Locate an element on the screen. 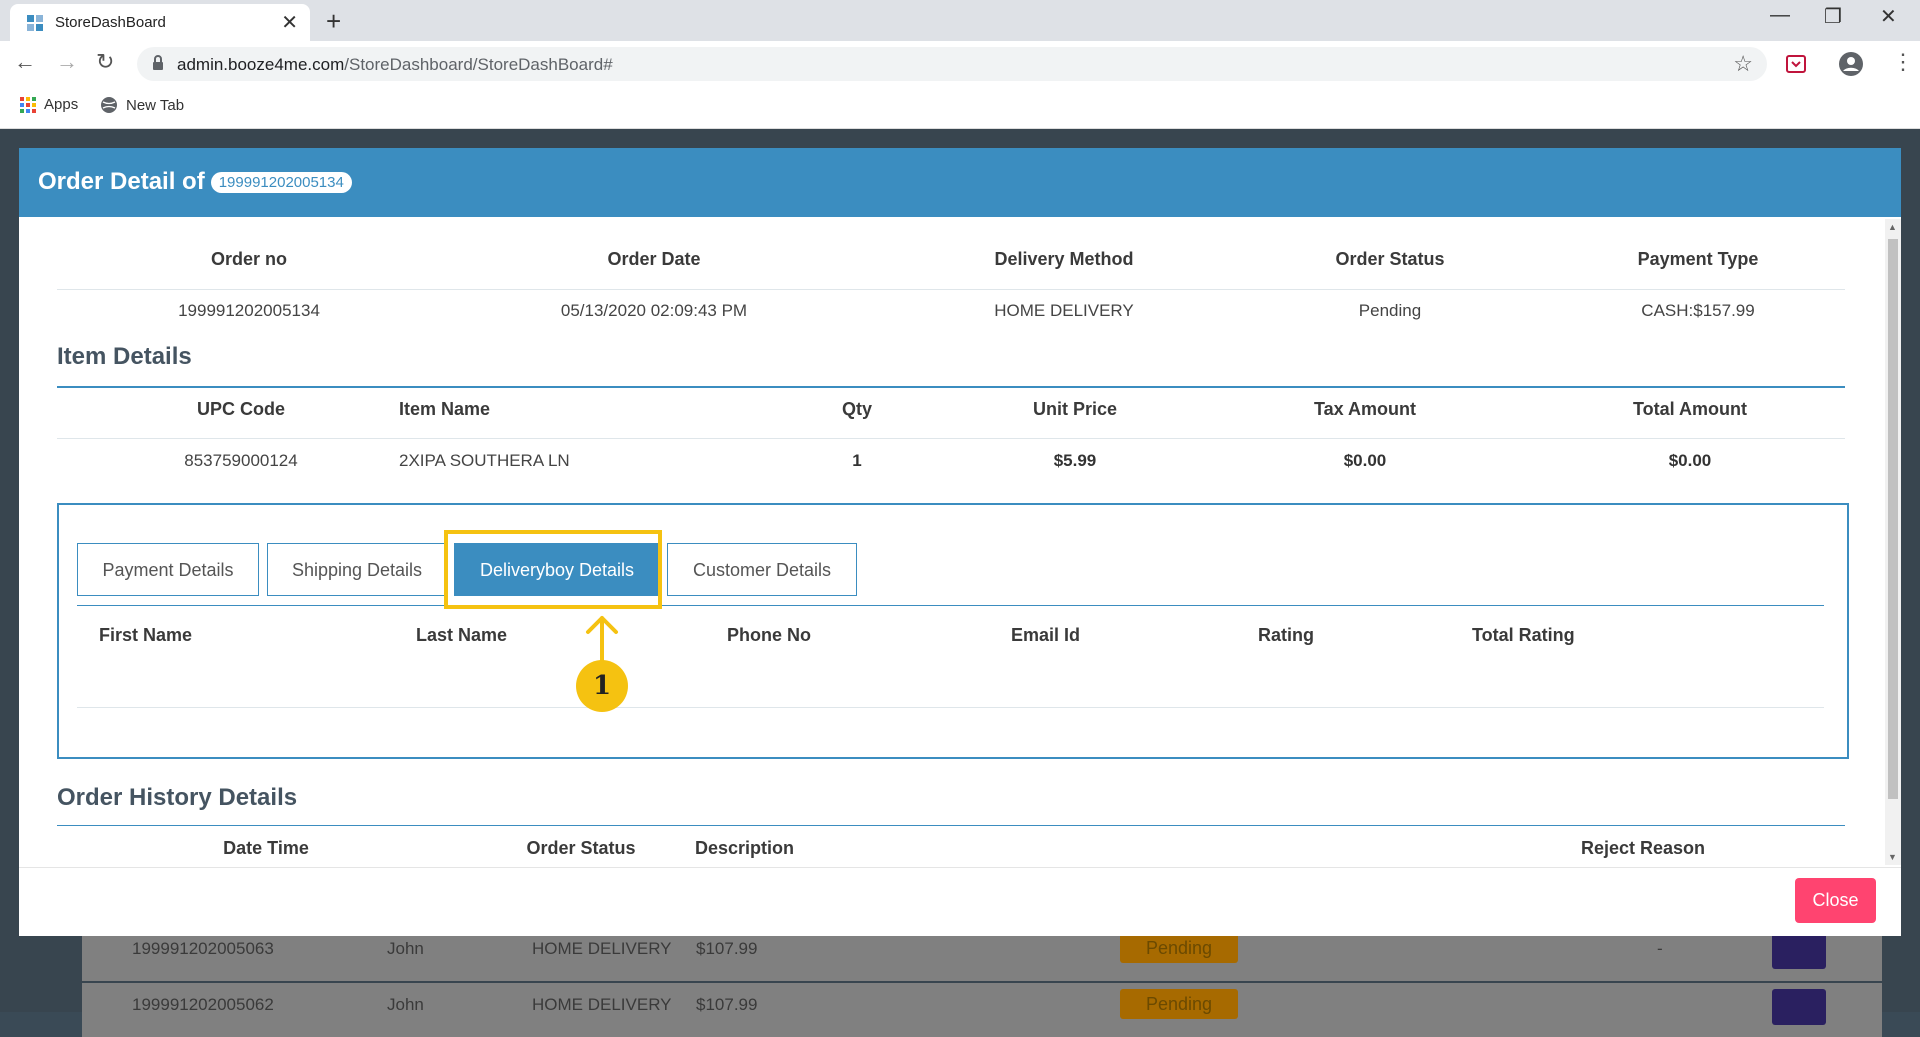 This screenshot has height=1037, width=1920. restore-icon: ❐ is located at coordinates (1833, 16).